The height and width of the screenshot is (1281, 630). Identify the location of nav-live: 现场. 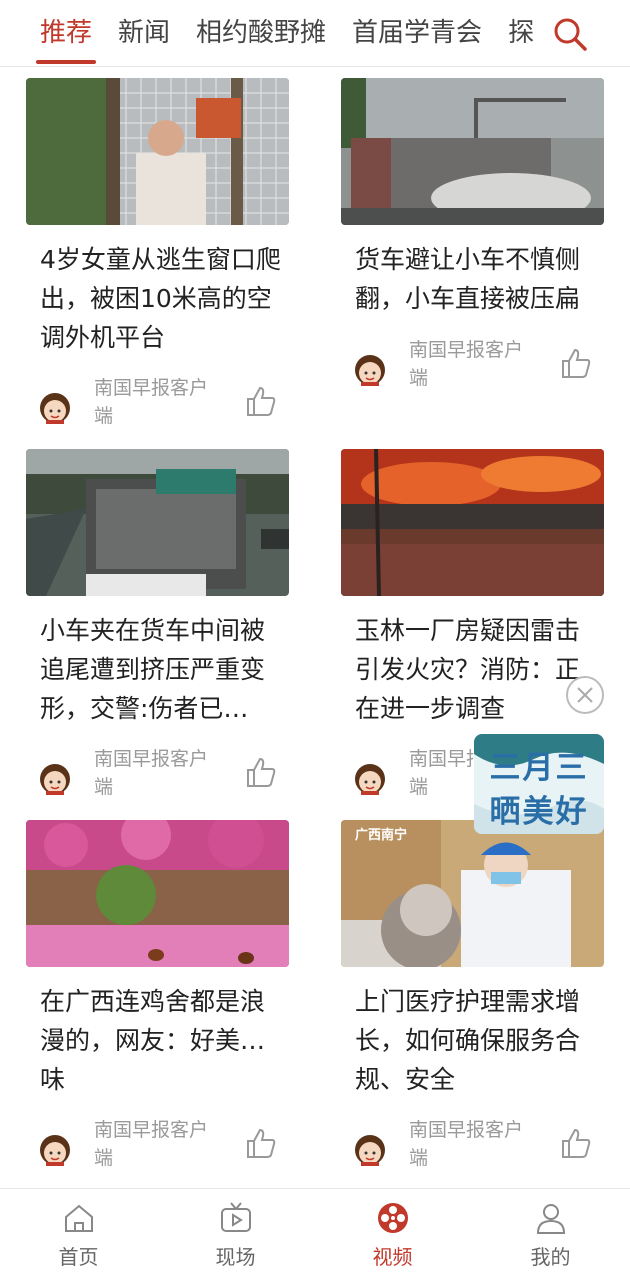
(235, 1235).